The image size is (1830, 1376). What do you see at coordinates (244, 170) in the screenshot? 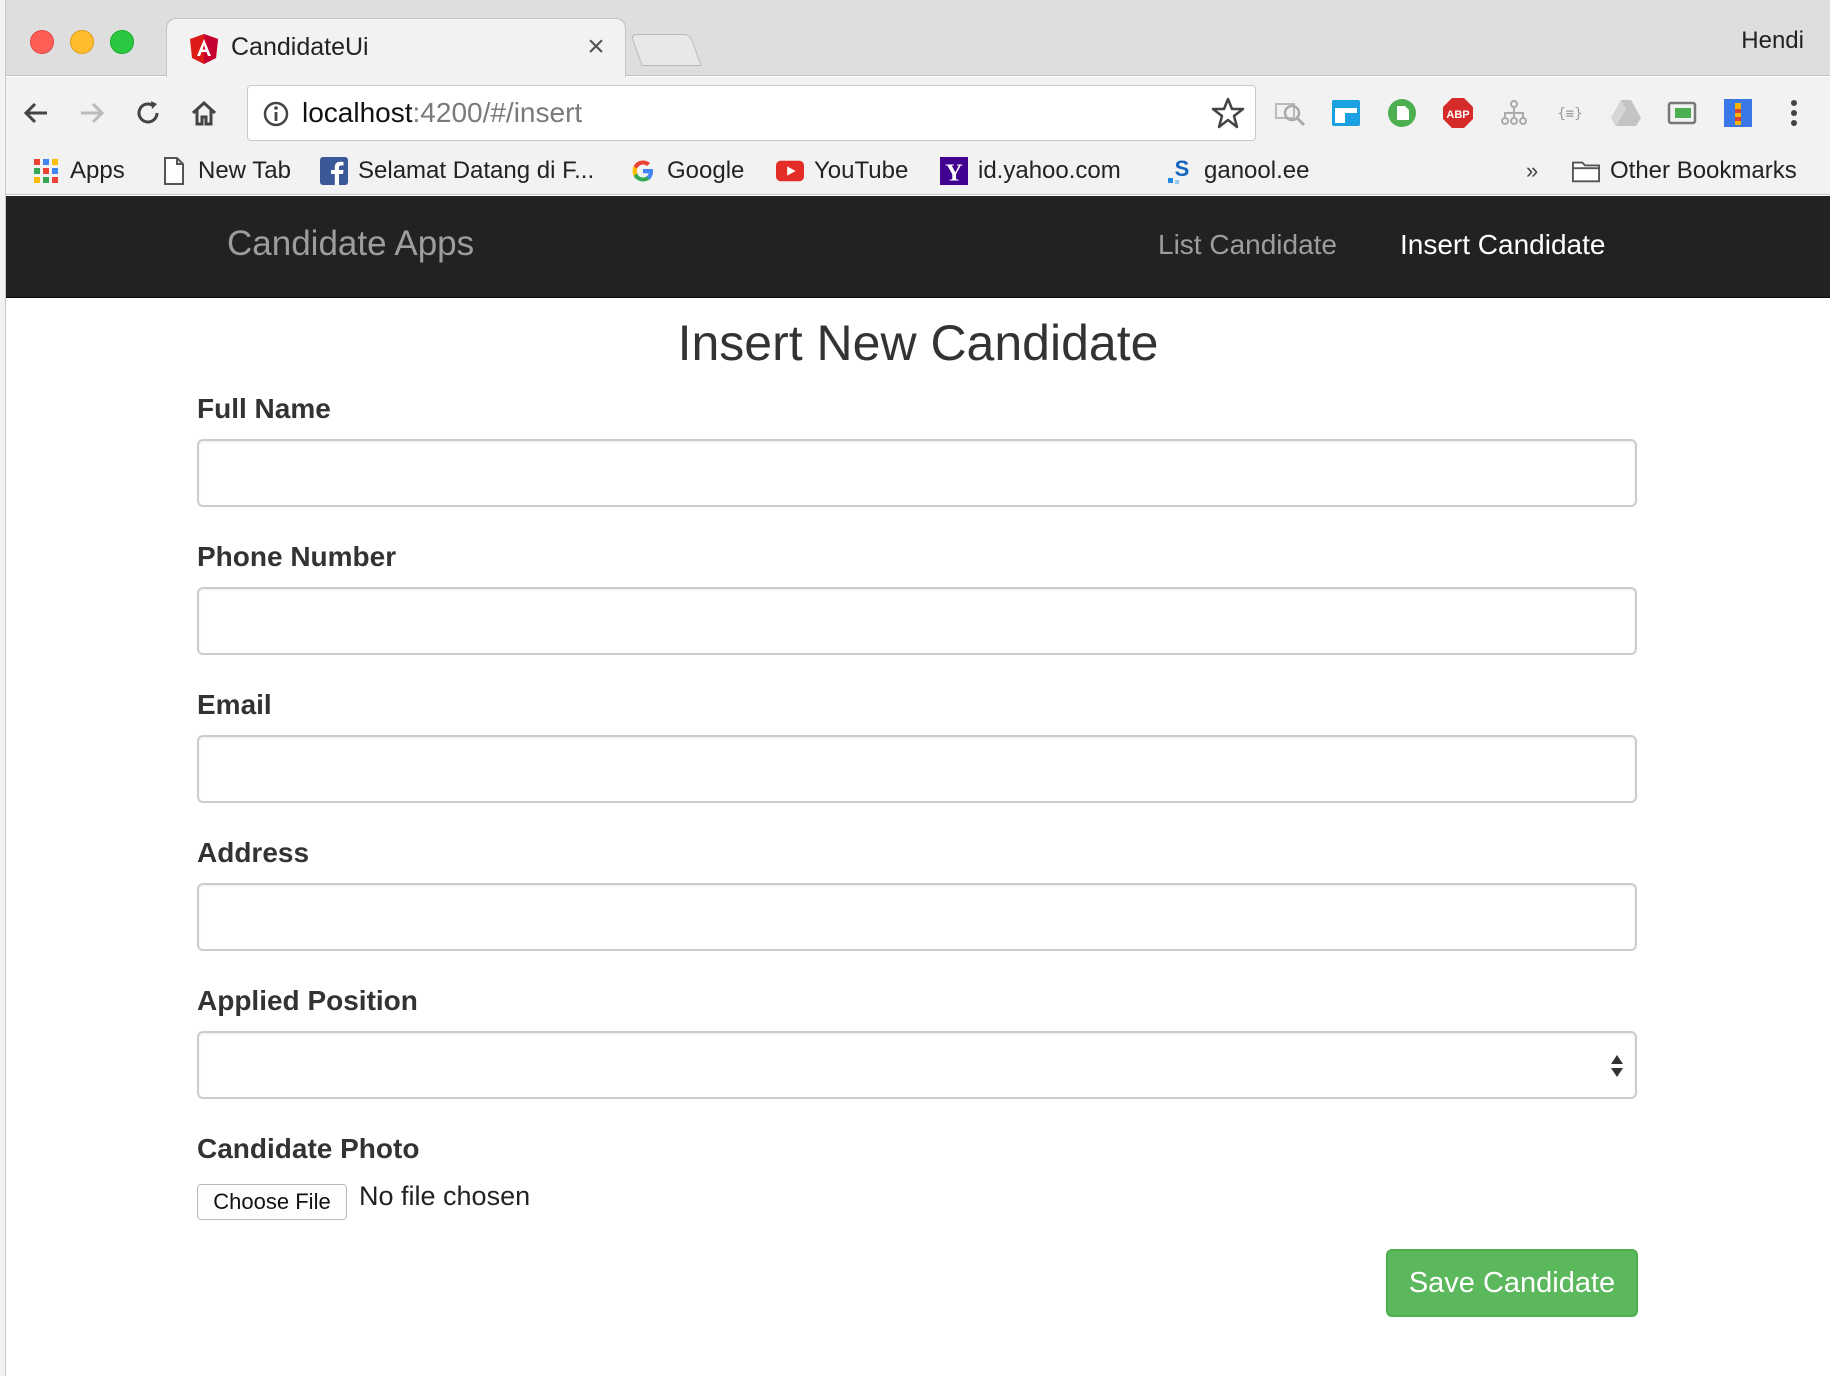
I see `bookmark-label: New Tab` at bounding box center [244, 170].